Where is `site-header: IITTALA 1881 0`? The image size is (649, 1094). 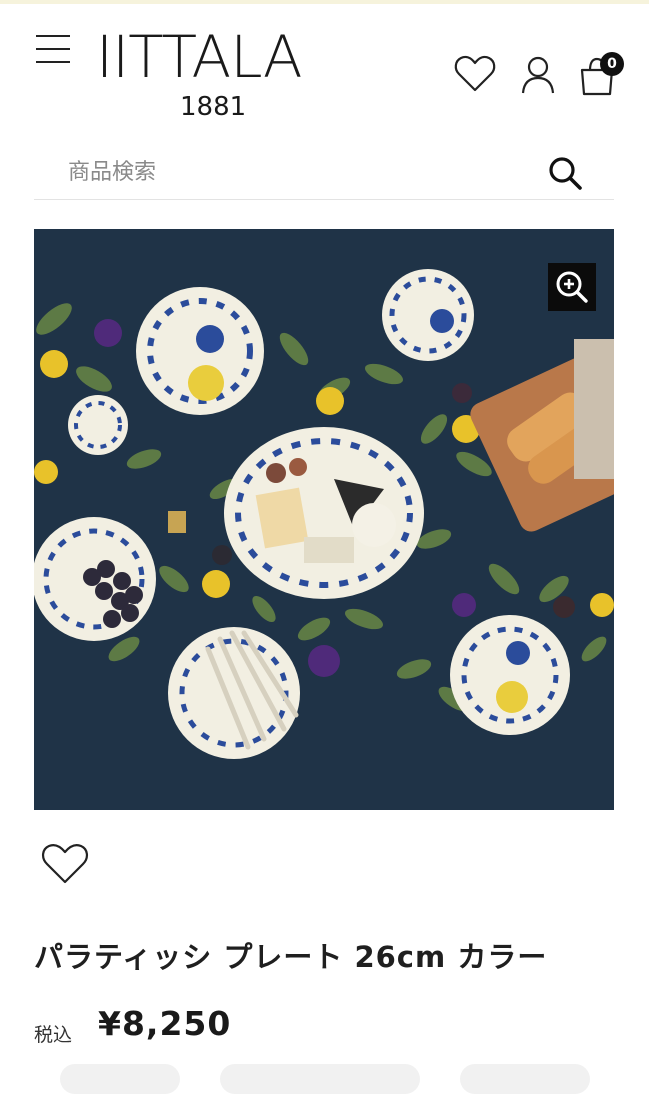 site-header: IITTALA 1881 0 is located at coordinates (324, 69).